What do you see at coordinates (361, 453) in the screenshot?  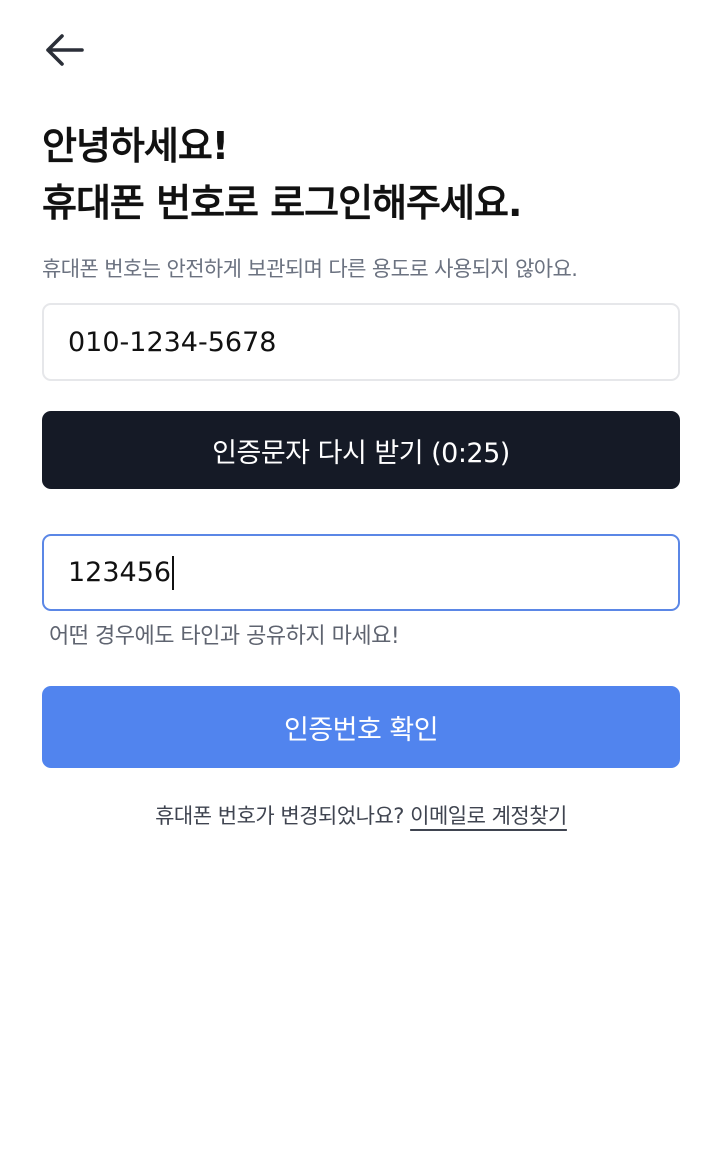 I see `resend-code-label: 인증문자 다시 받기 (0:25)` at bounding box center [361, 453].